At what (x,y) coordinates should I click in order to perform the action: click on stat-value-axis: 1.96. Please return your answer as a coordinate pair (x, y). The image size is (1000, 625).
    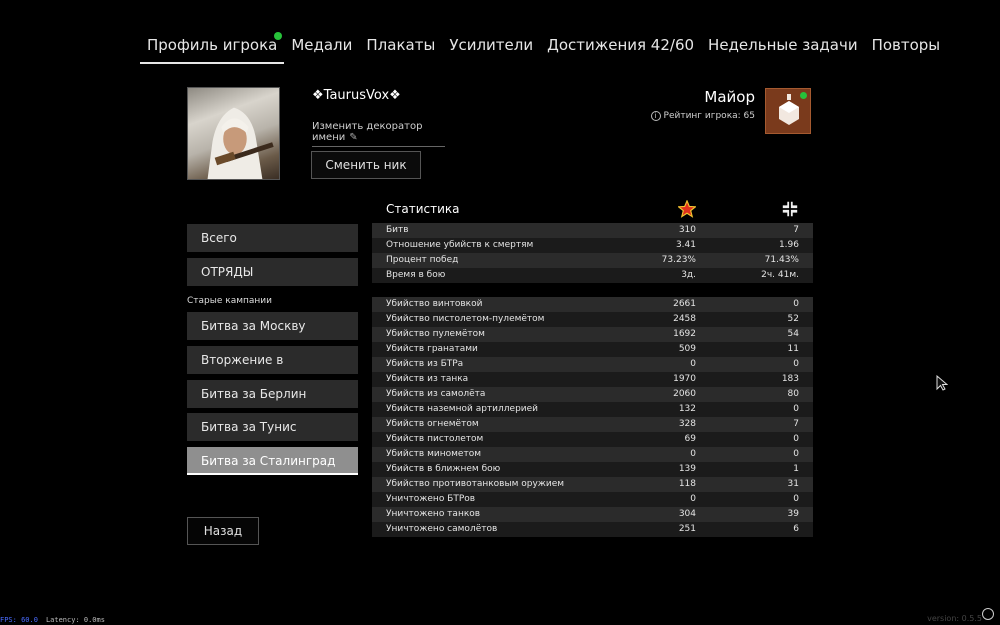
    Looking at the image, I should click on (788, 245).